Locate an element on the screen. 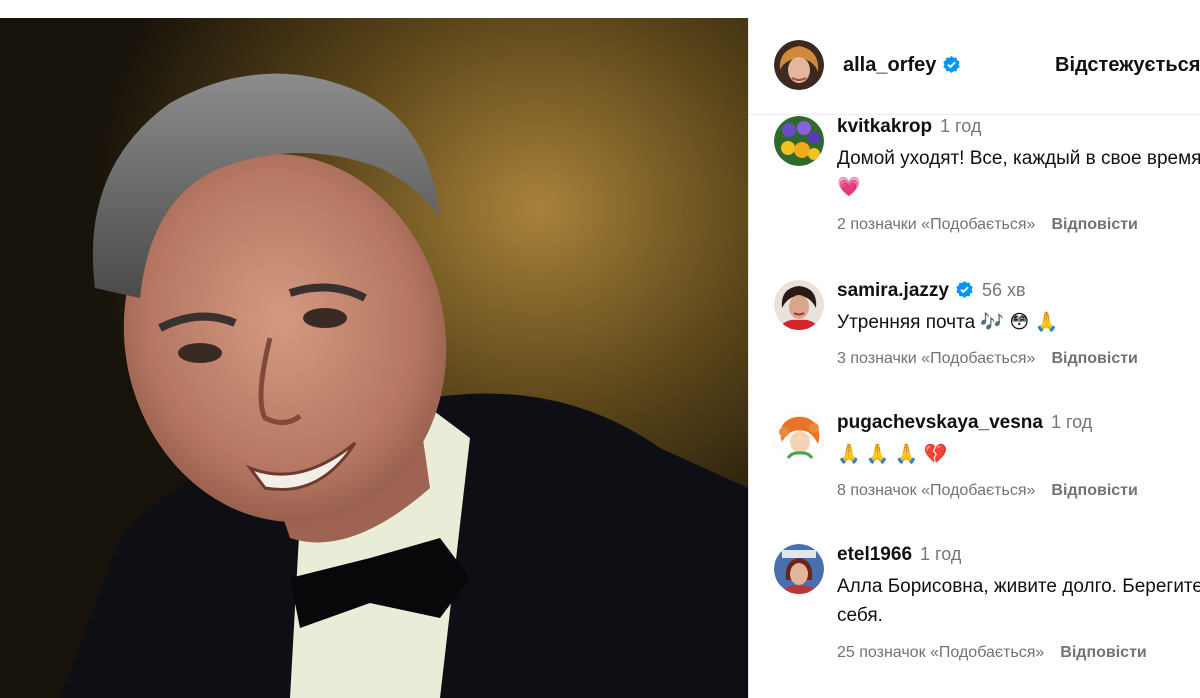 The image size is (1200, 698). comment-actions: 8 позначок «Подобається» Відповісти is located at coordinates (987, 491).